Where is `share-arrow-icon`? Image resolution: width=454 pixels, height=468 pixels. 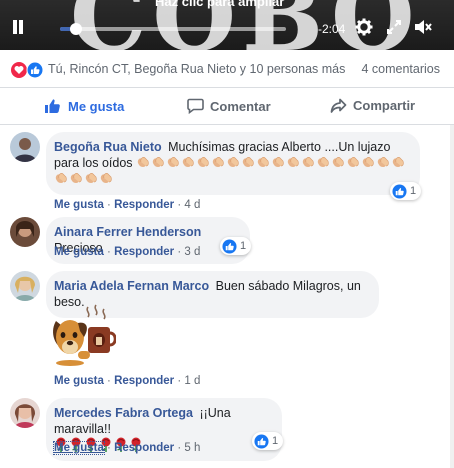 share-arrow-icon is located at coordinates (338, 105).